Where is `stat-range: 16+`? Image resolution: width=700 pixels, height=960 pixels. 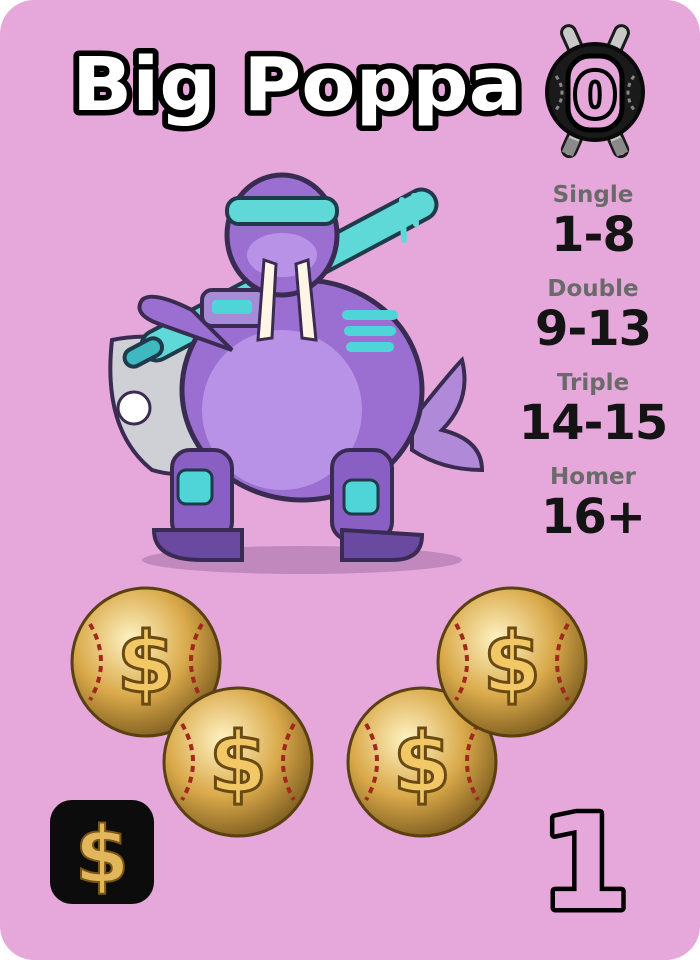
stat-range: 16+ is located at coordinates (593, 517).